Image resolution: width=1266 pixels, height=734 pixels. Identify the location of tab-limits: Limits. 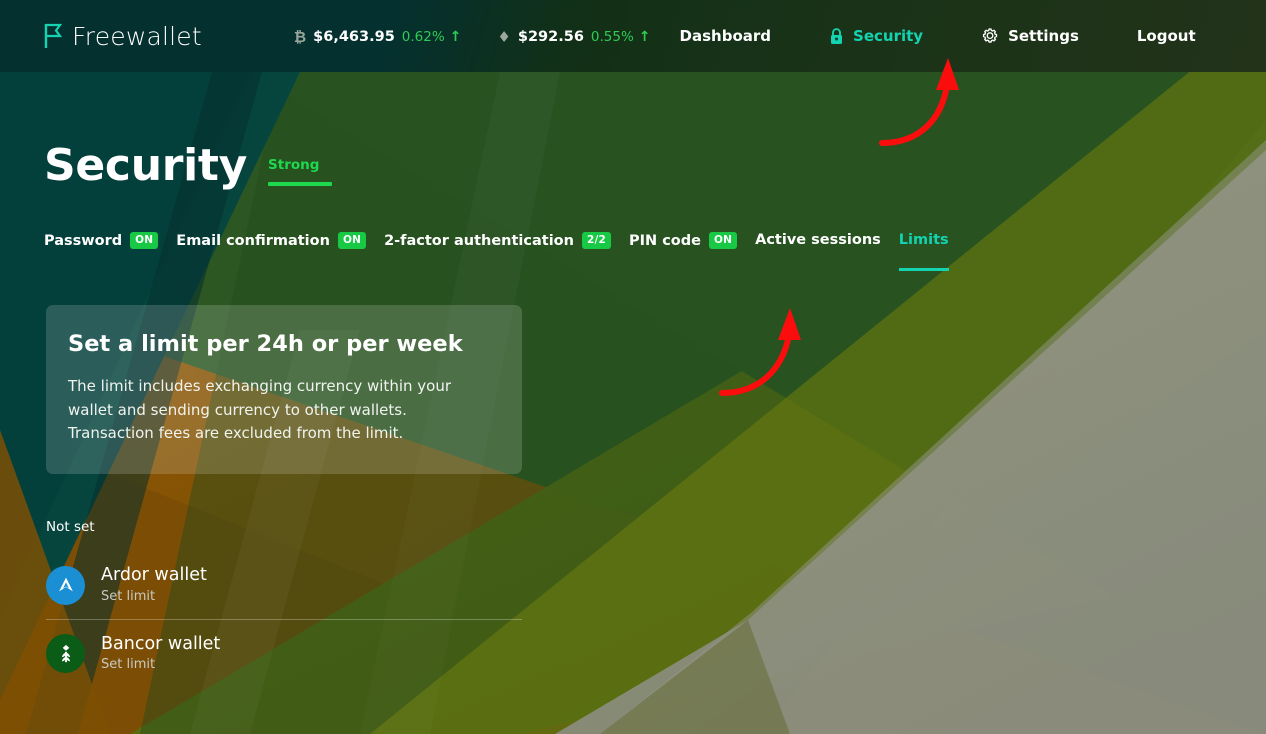
(932, 251).